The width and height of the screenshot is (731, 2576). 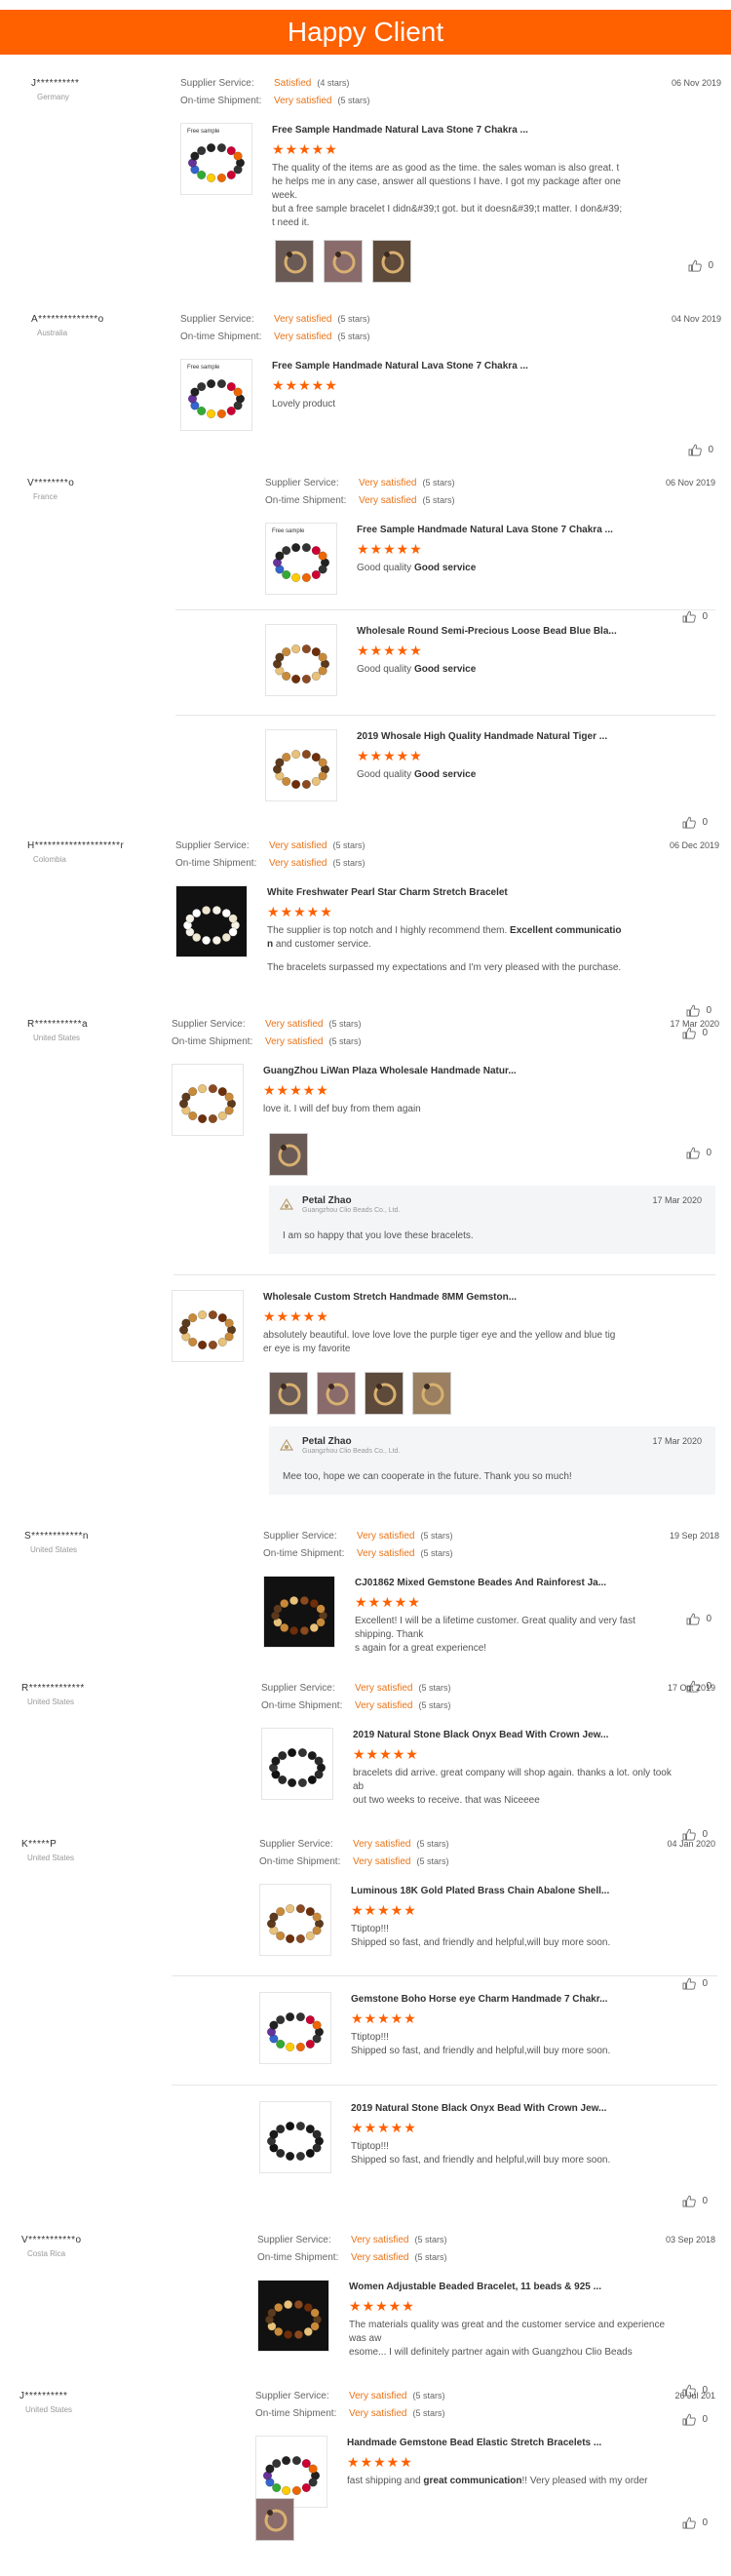 What do you see at coordinates (385, 669) in the screenshot?
I see `review-text-plain: Good quality` at bounding box center [385, 669].